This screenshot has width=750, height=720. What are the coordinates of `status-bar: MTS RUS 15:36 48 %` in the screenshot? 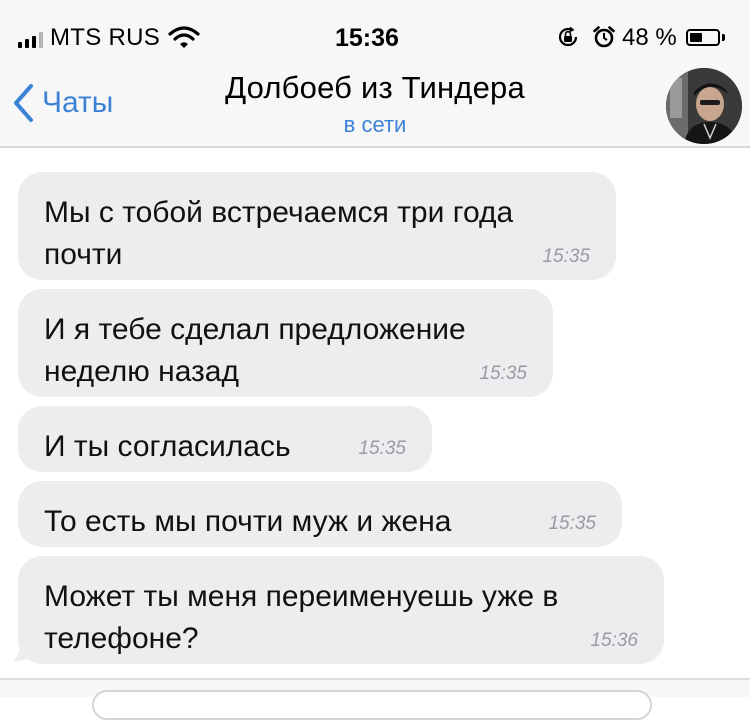 It's located at (375, 28).